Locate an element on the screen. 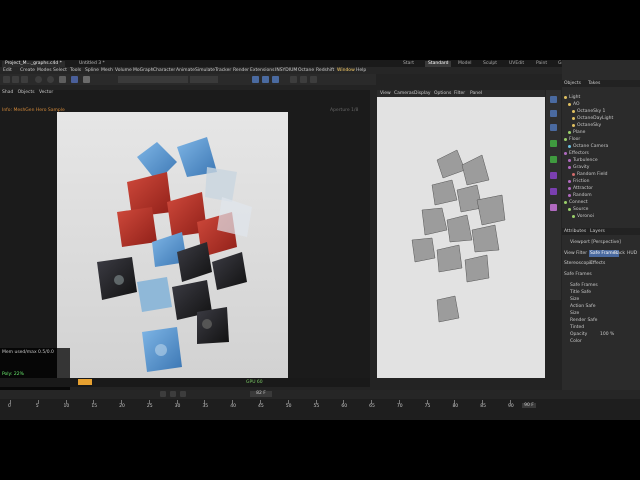  menu-character: Character is located at coordinates (164, 70).